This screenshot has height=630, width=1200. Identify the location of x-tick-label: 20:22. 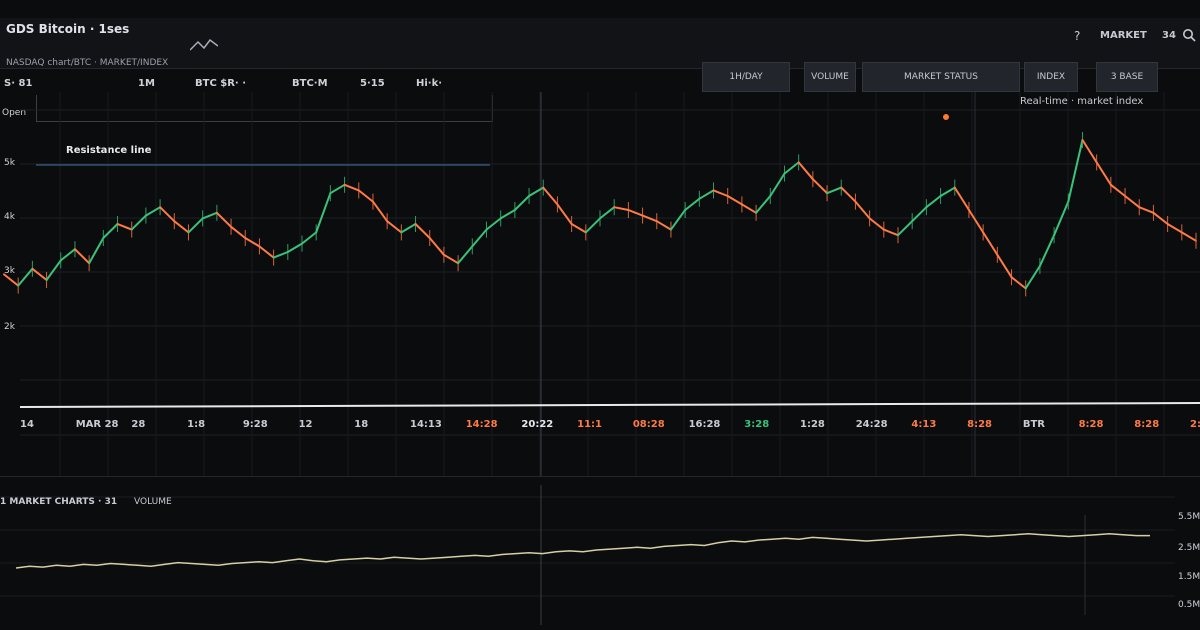
(537, 424).